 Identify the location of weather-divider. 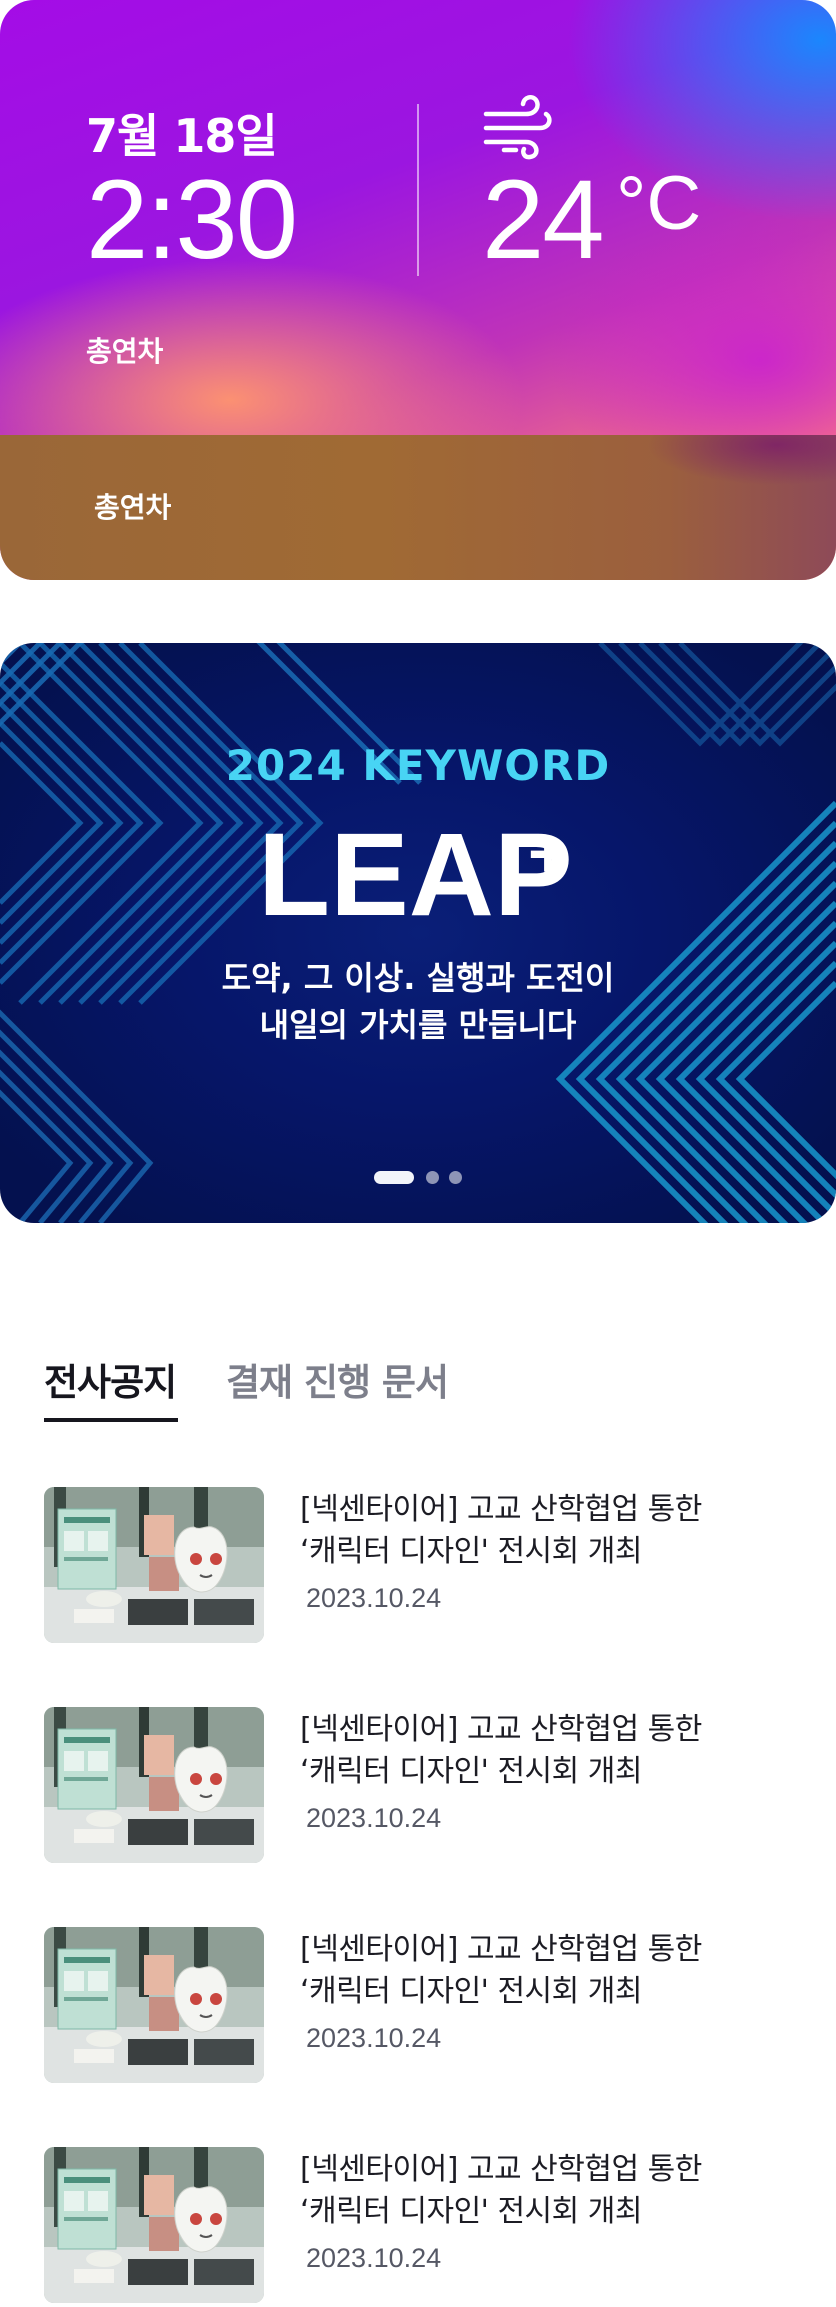
(418, 190).